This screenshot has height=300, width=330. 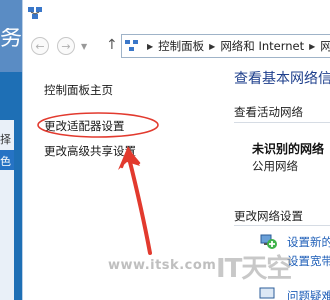 What do you see at coordinates (35, 13) in the screenshot?
I see `network-icon` at bounding box center [35, 13].